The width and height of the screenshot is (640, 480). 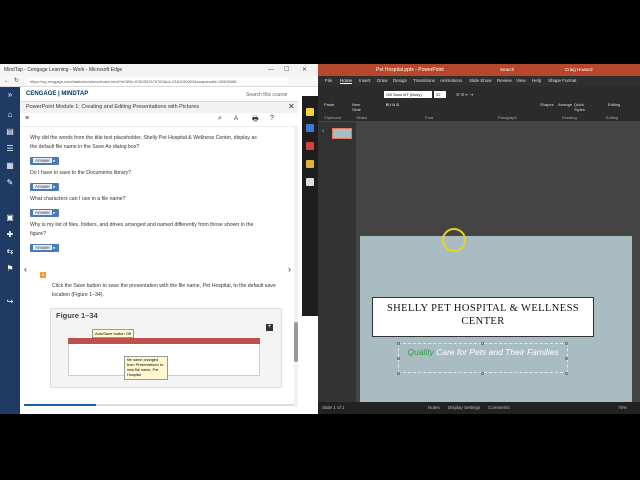 What do you see at coordinates (220, 119) in the screenshot?
I see `search-icon: ⌕` at bounding box center [220, 119].